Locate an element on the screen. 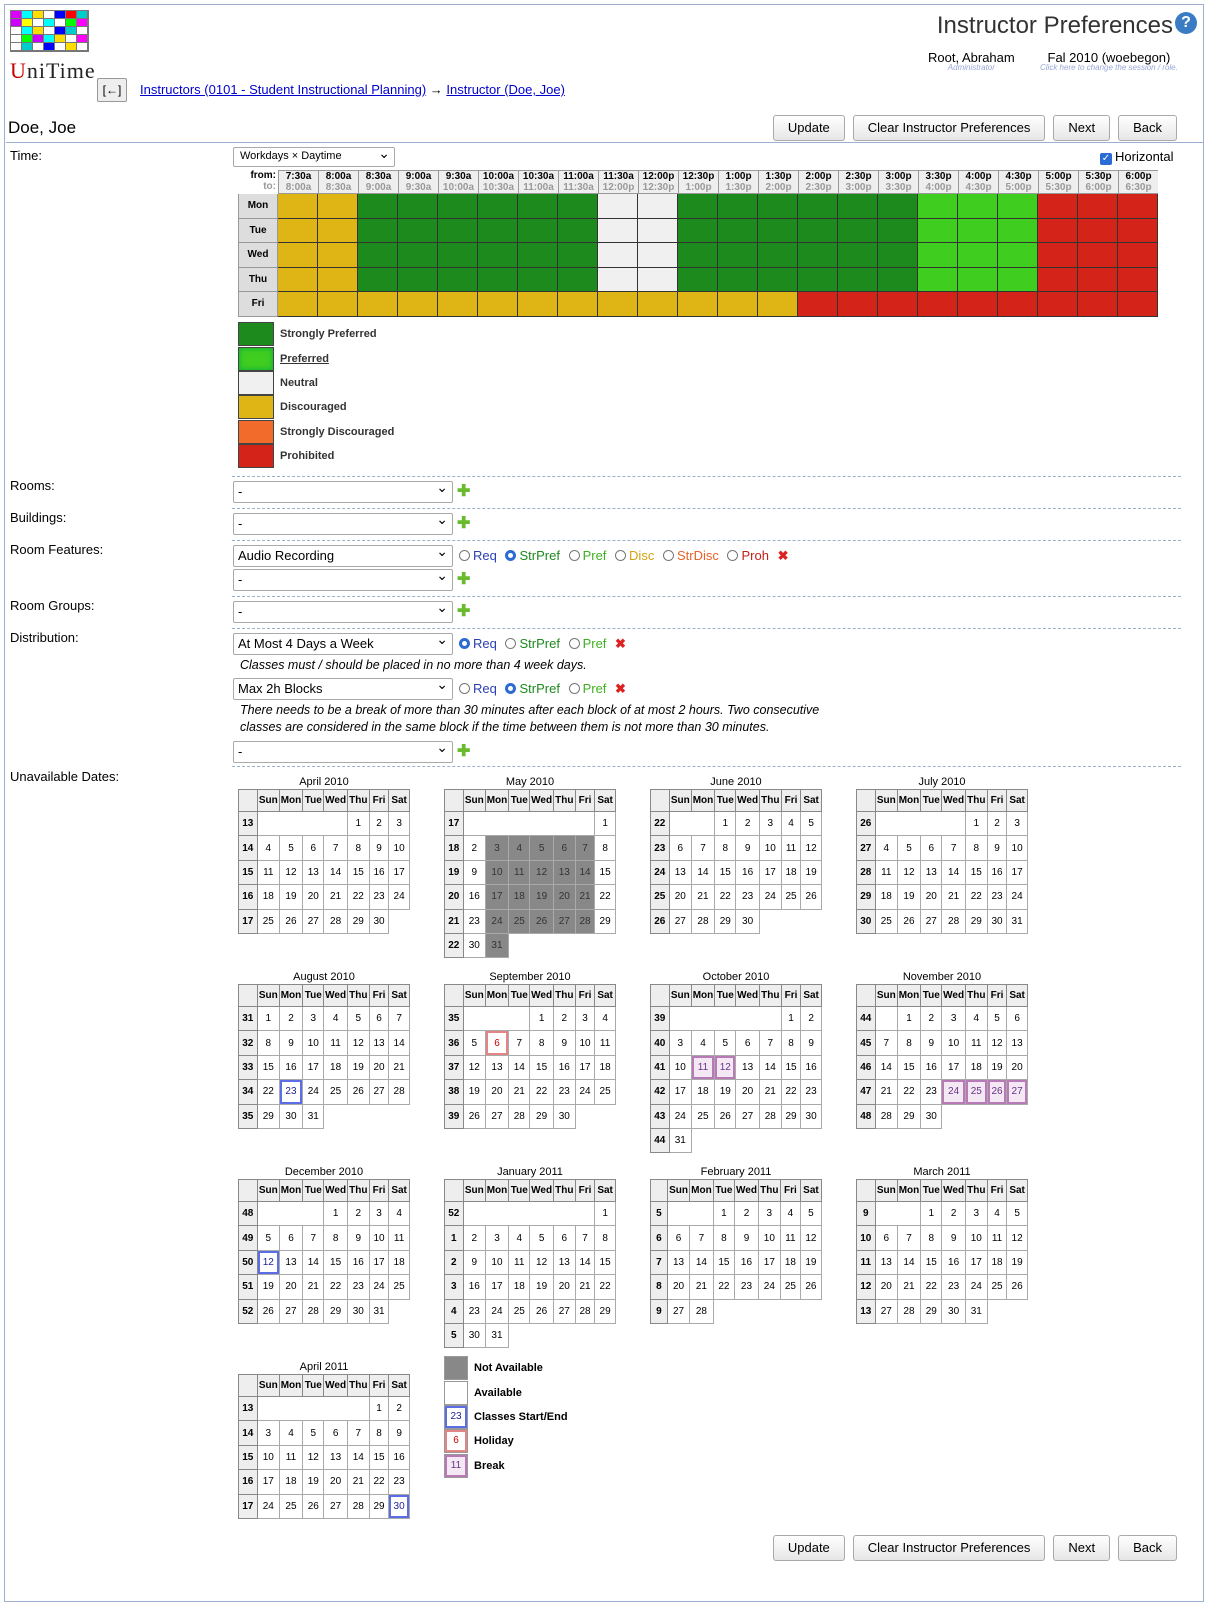 The height and width of the screenshot is (1606, 1209). add-distribution-icon: ✚ is located at coordinates (463, 752).